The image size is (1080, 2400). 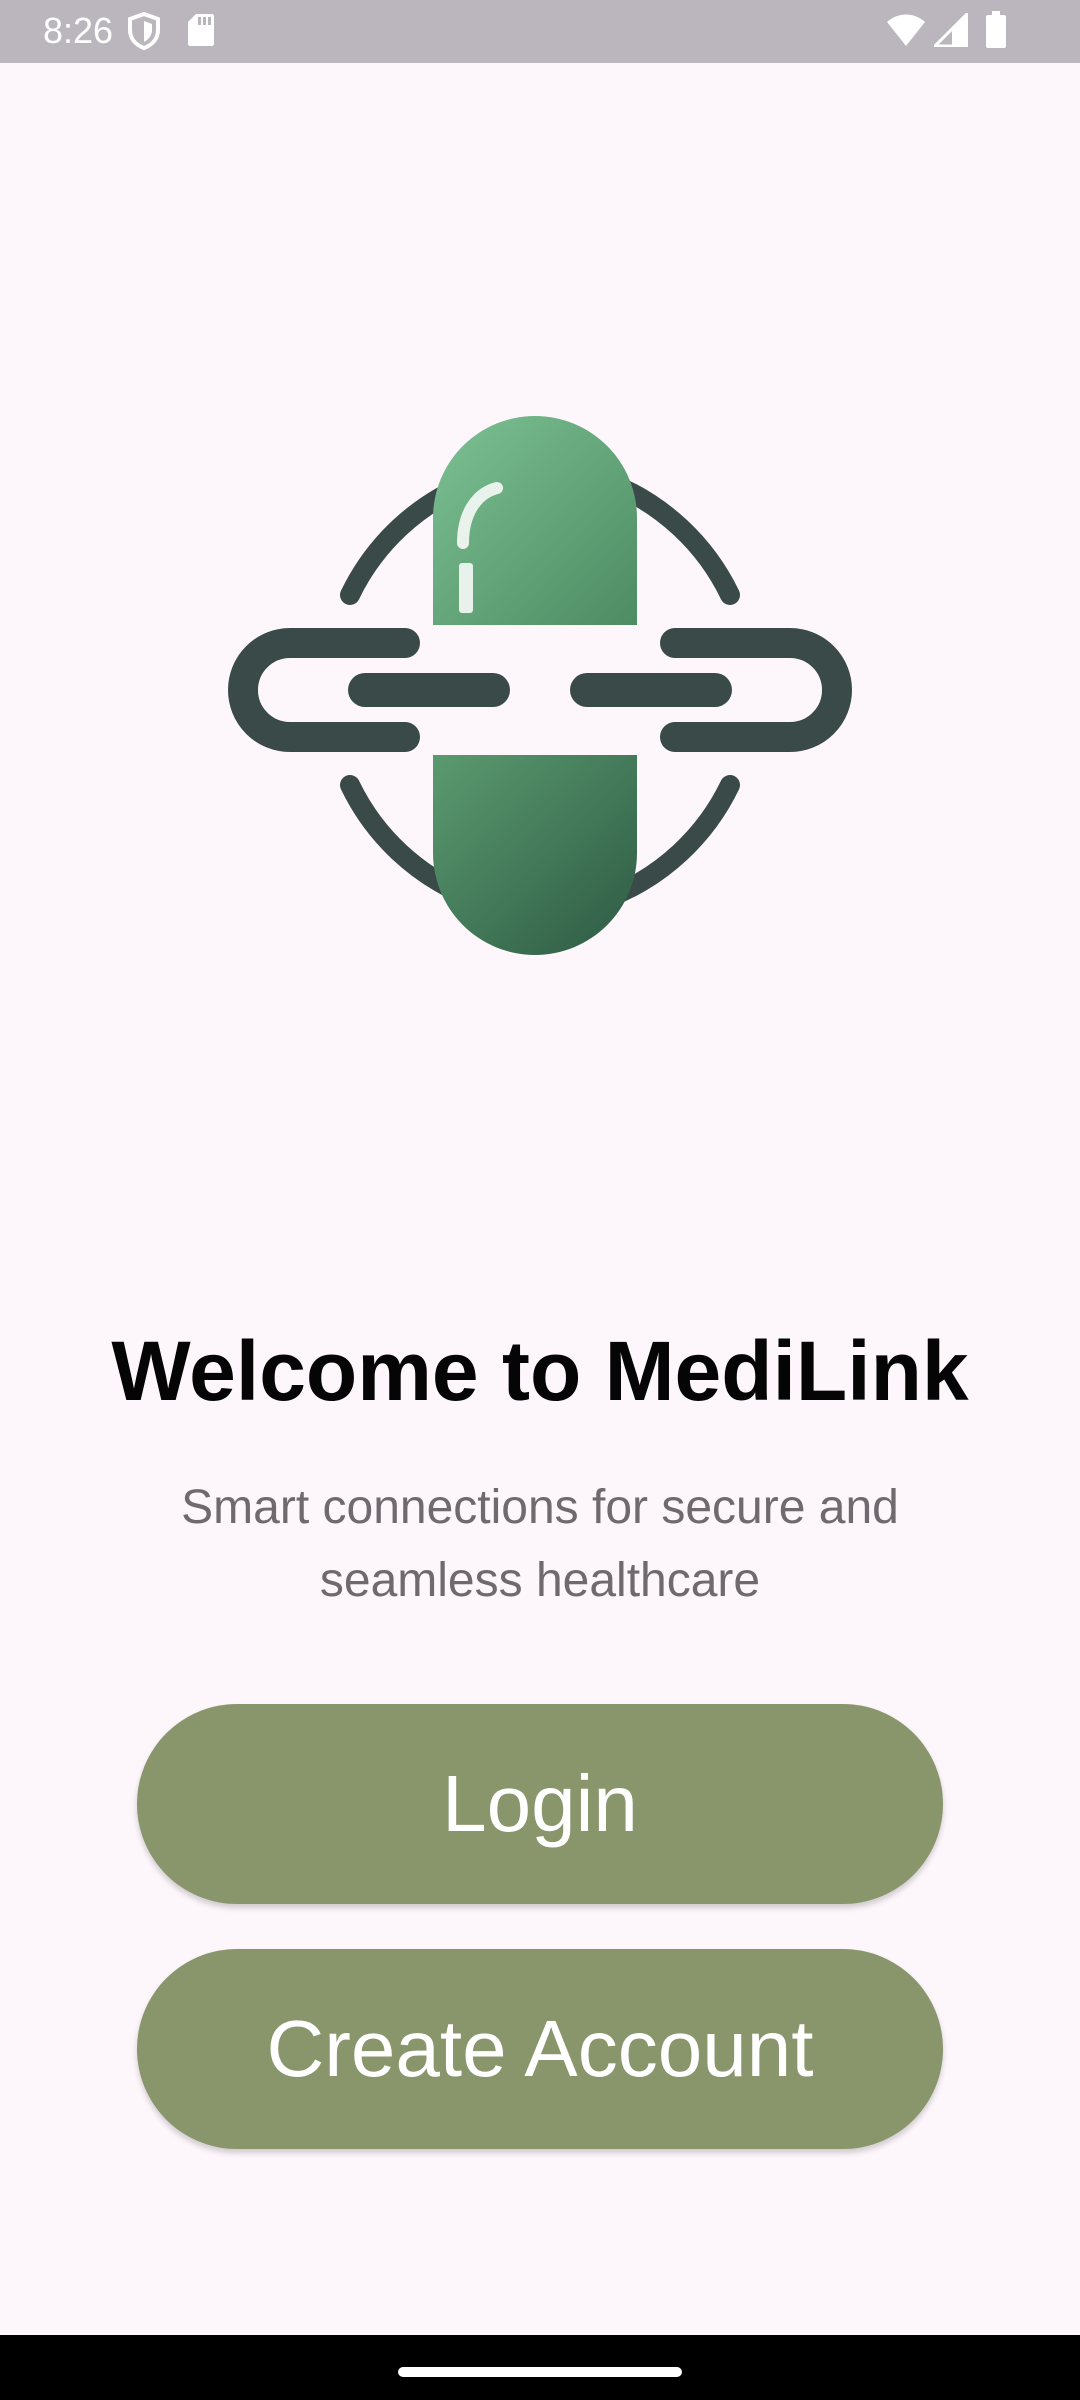 I want to click on cellular-signal-icon, so click(x=951, y=30).